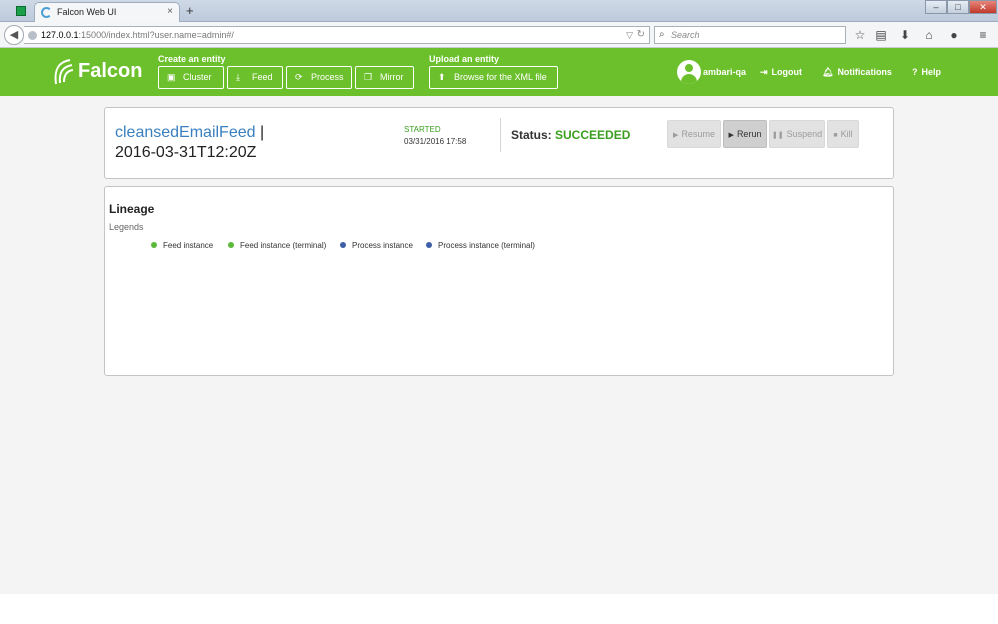 This screenshot has width=998, height=624. I want to click on legend-process-instance: Process instance, so click(376, 245).